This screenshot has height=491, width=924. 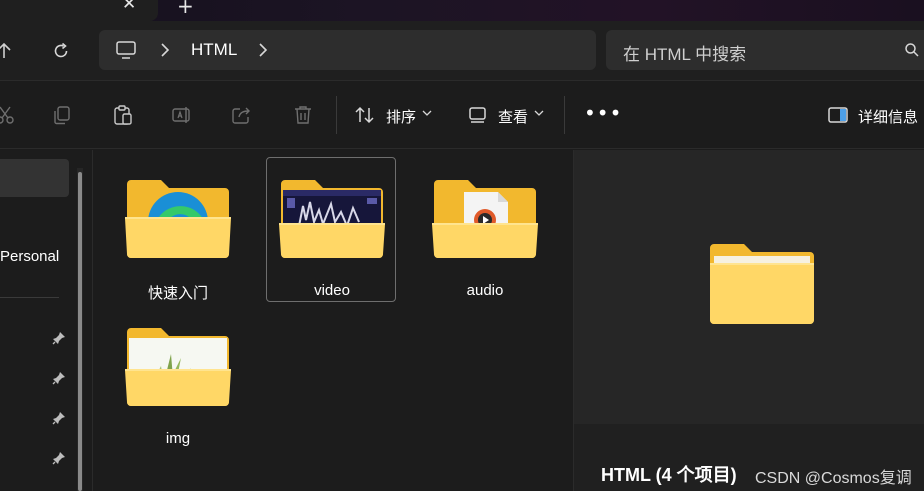 I want to click on view-icon, so click(x=477, y=115).